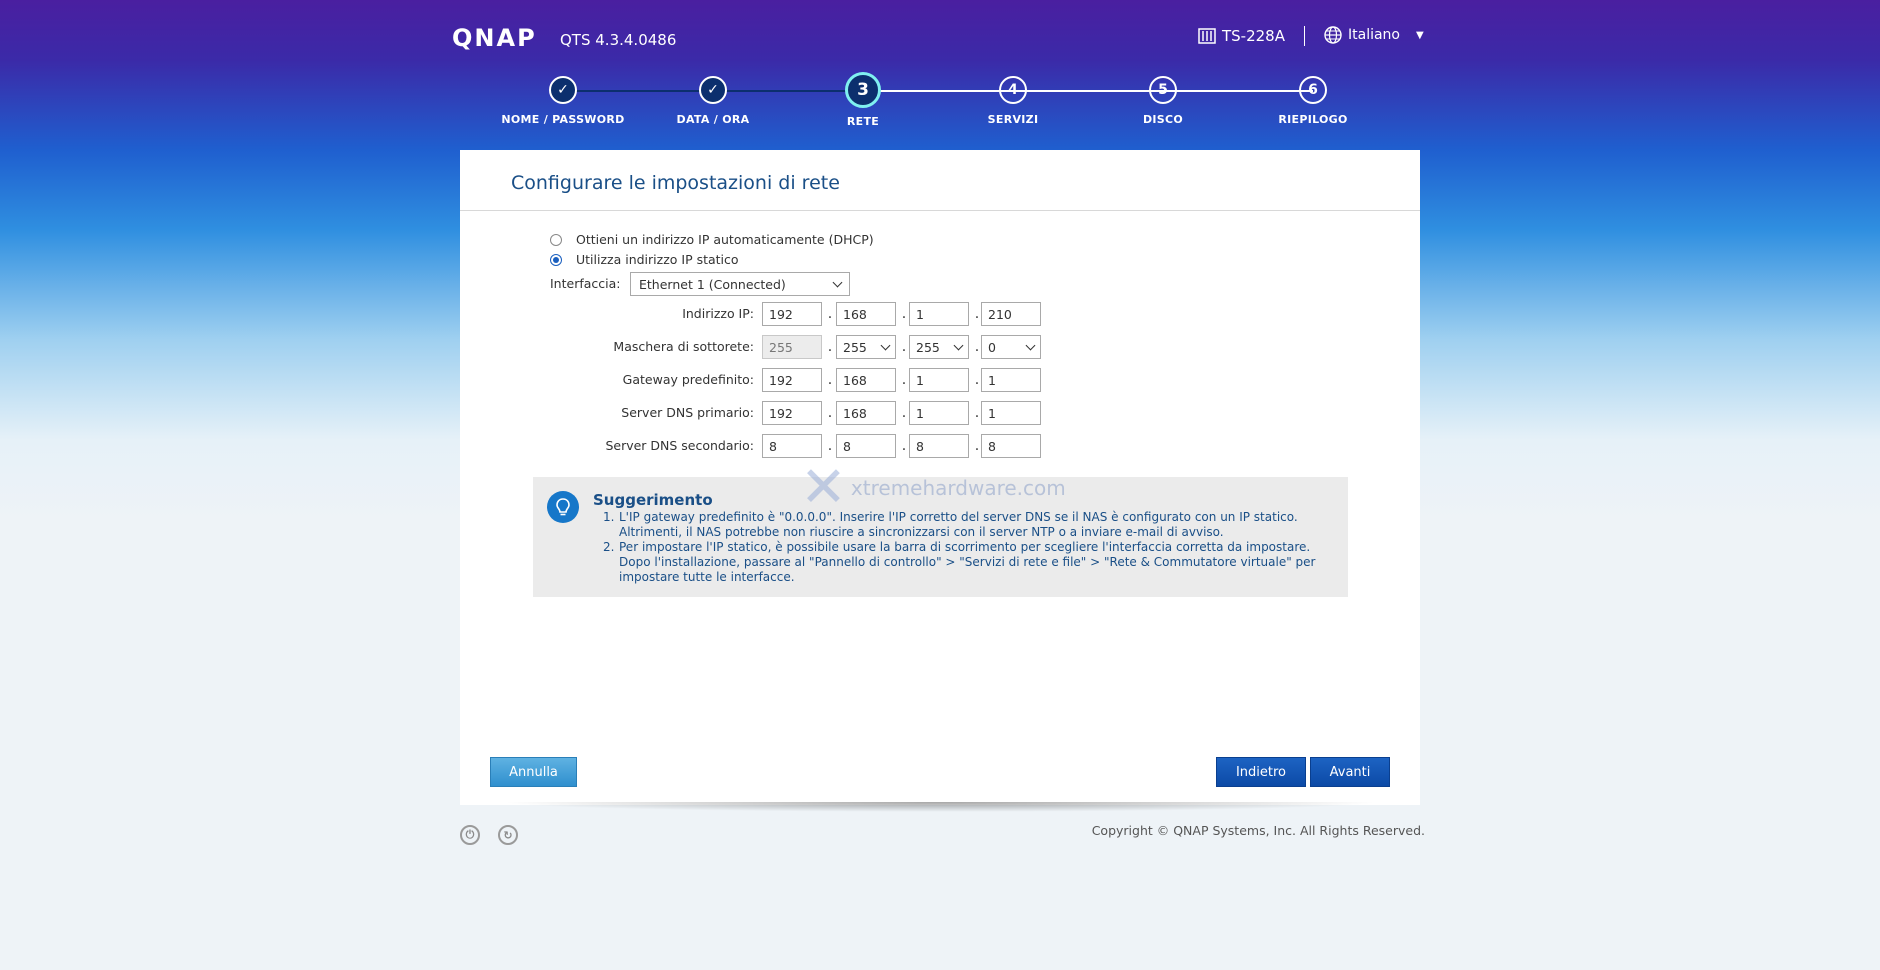  What do you see at coordinates (823, 487) in the screenshot?
I see `watermark-x-icon: ✕` at bounding box center [823, 487].